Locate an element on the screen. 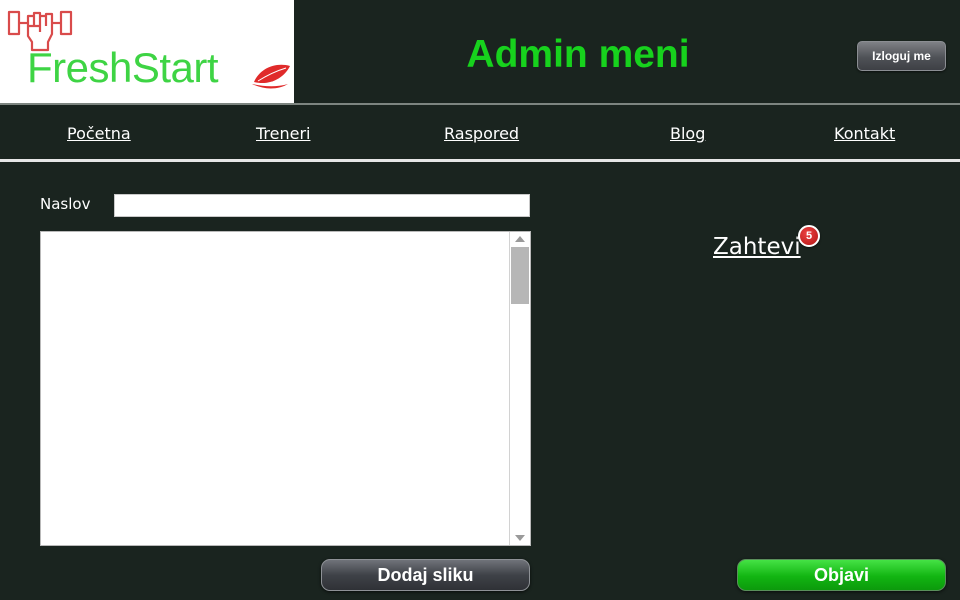 This screenshot has height=600, width=960. nav-link-blog: Blog is located at coordinates (687, 133).